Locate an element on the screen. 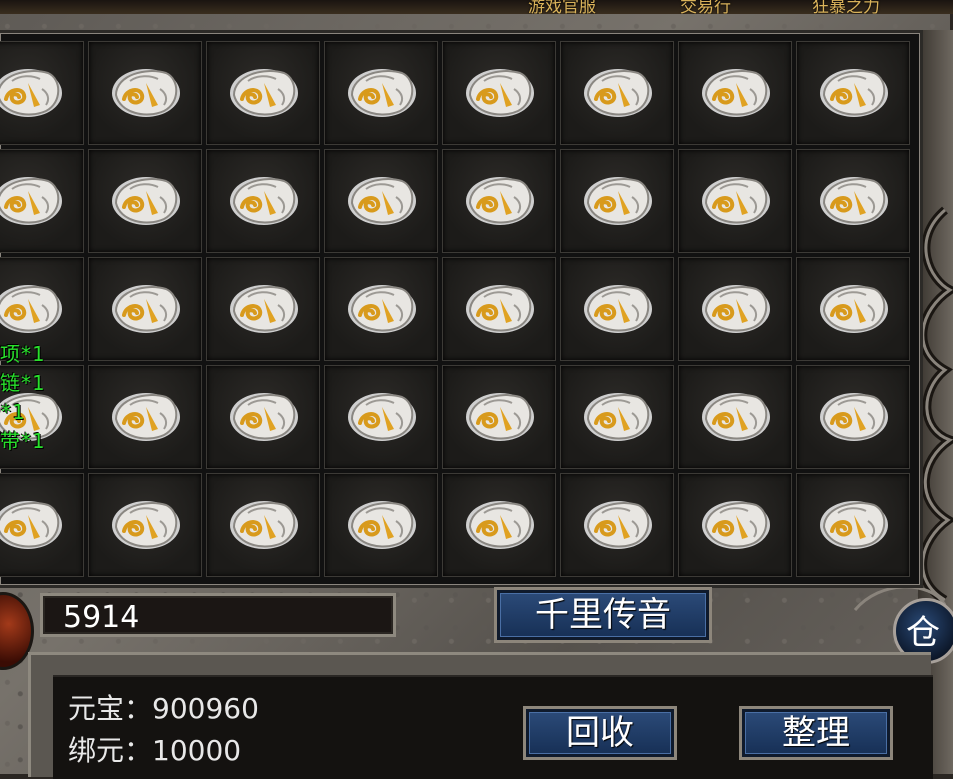 This screenshot has height=779, width=953. yuanbao-row: 元宝：900960 is located at coordinates (163, 707).